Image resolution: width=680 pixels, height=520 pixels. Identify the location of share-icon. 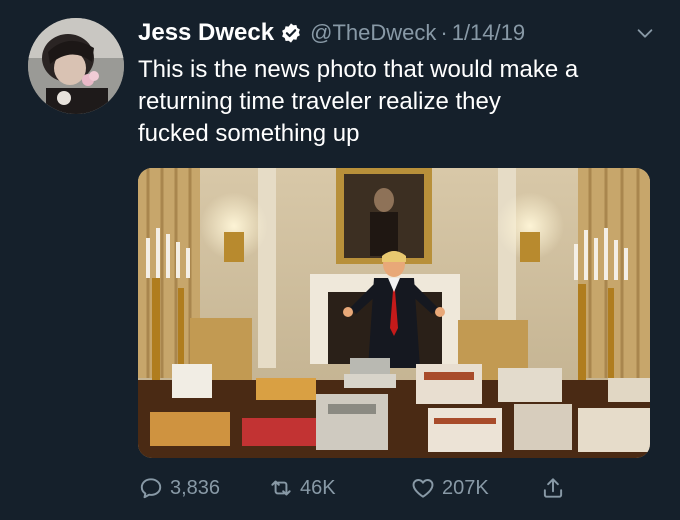
(553, 488).